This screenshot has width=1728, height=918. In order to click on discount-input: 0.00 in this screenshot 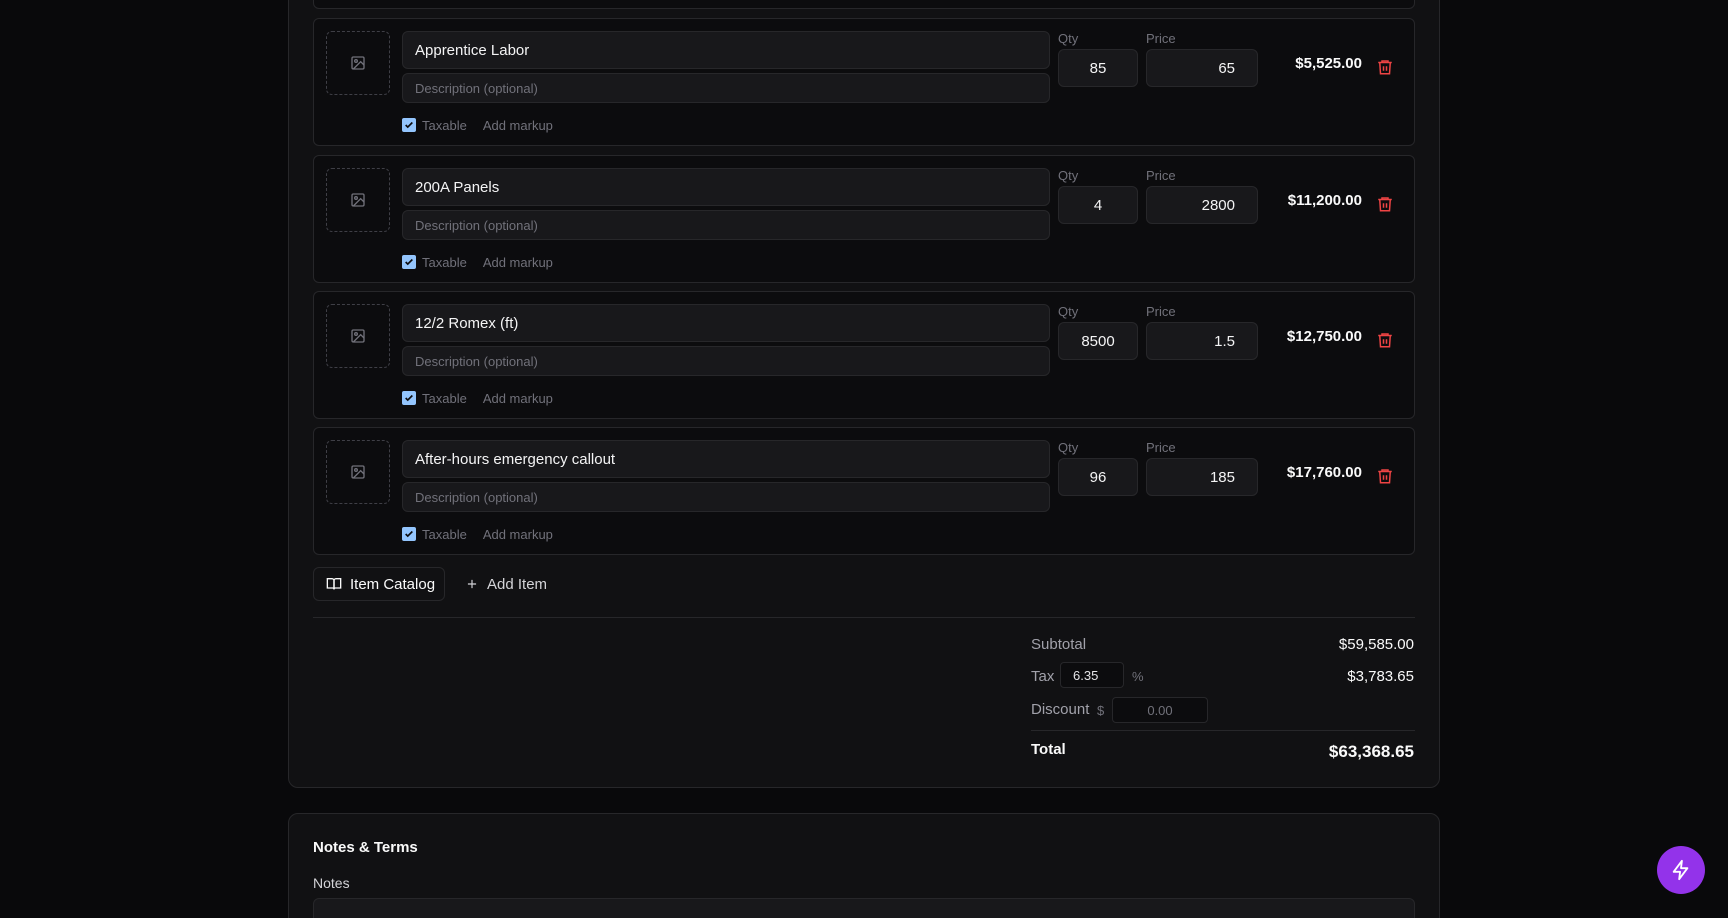, I will do `click(1160, 710)`.